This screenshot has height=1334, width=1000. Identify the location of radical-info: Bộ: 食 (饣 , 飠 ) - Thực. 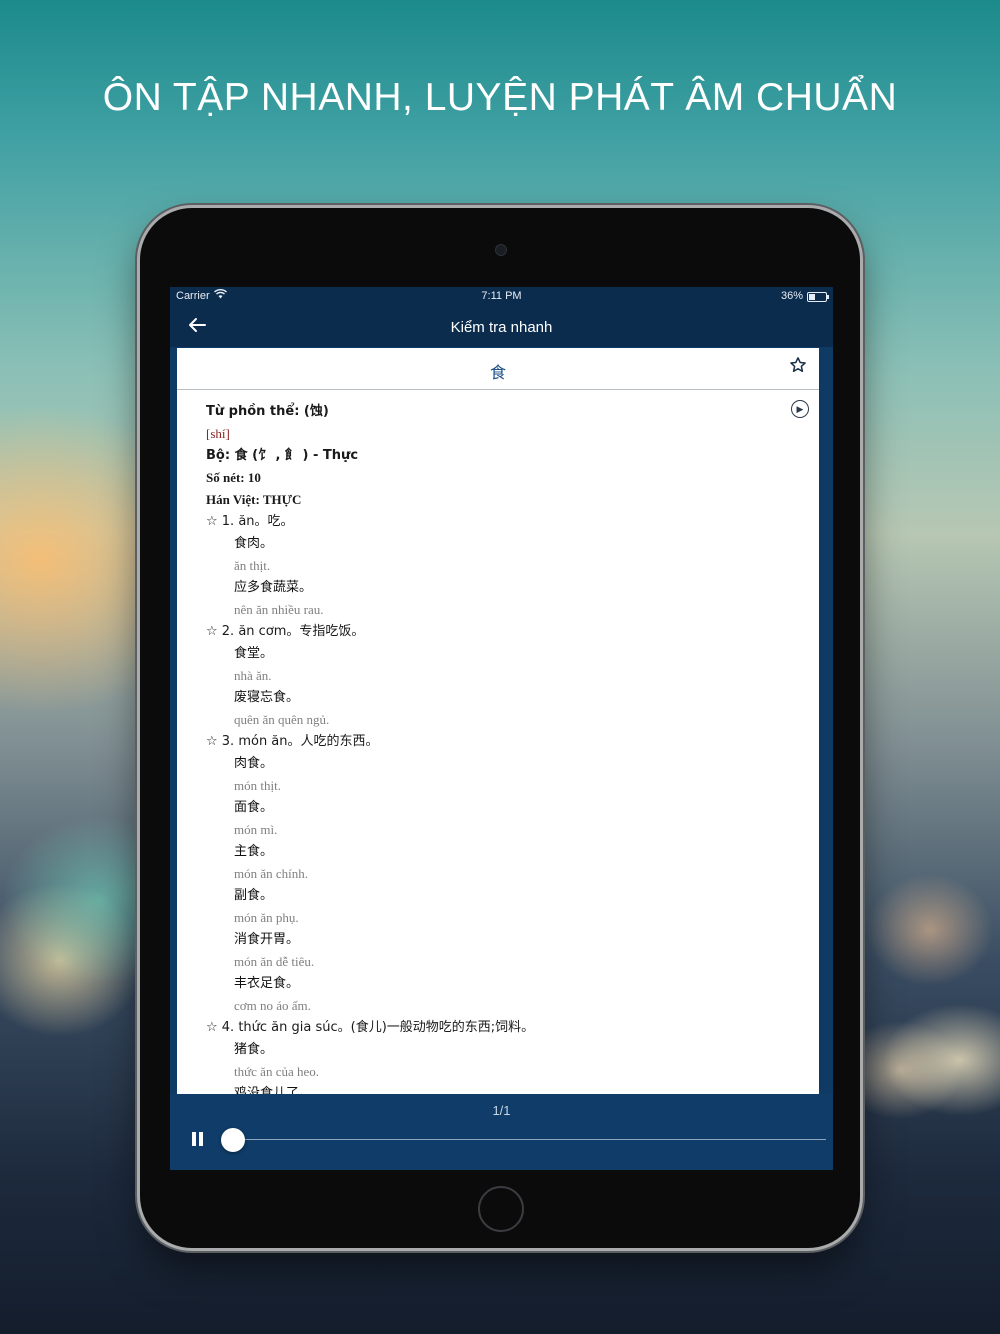
(282, 455).